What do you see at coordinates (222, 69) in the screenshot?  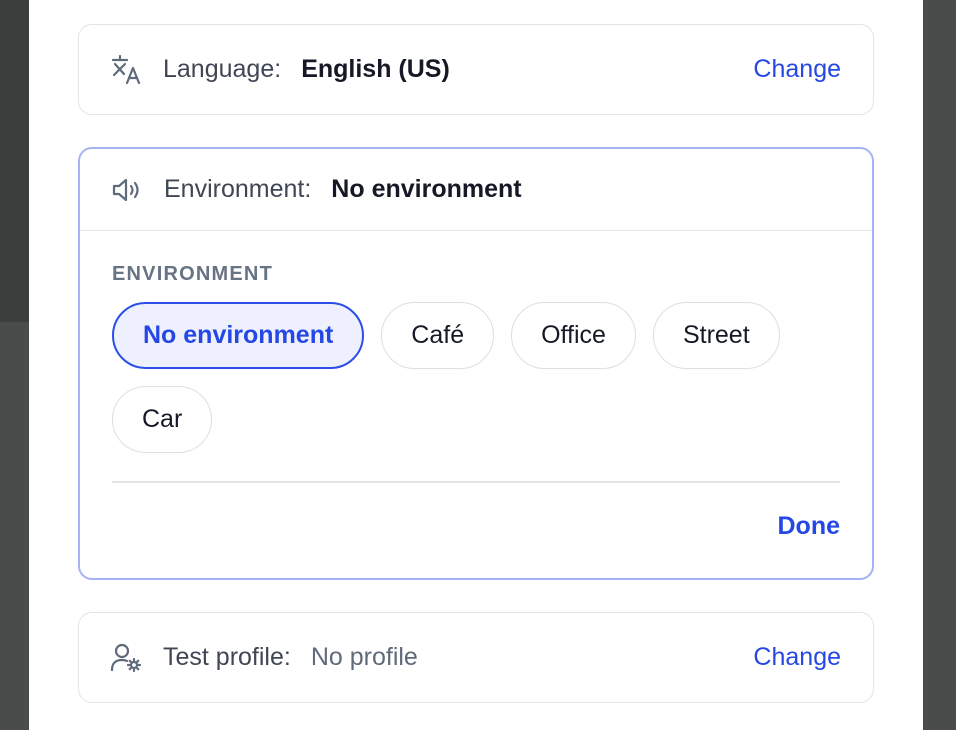 I see `language-label: Language:` at bounding box center [222, 69].